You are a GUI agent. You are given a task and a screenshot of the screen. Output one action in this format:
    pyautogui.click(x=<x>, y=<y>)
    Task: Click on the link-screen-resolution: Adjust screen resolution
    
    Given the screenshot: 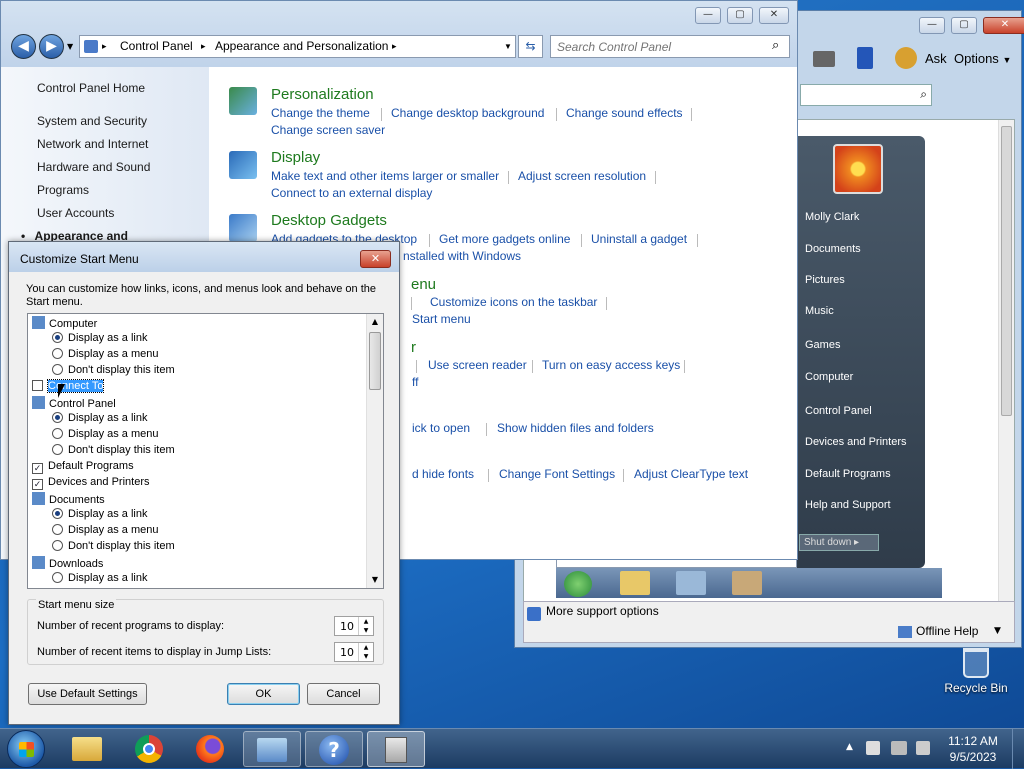 What is the action you would take?
    pyautogui.click(x=582, y=176)
    